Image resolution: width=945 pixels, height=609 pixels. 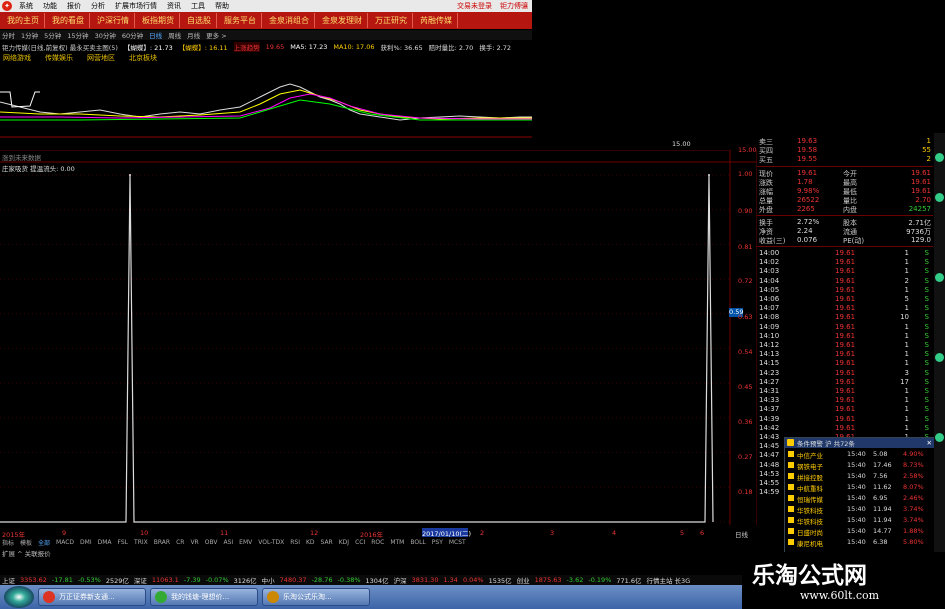 What do you see at coordinates (437, 542) in the screenshot?
I see `indicator-tab: PSY` at bounding box center [437, 542].